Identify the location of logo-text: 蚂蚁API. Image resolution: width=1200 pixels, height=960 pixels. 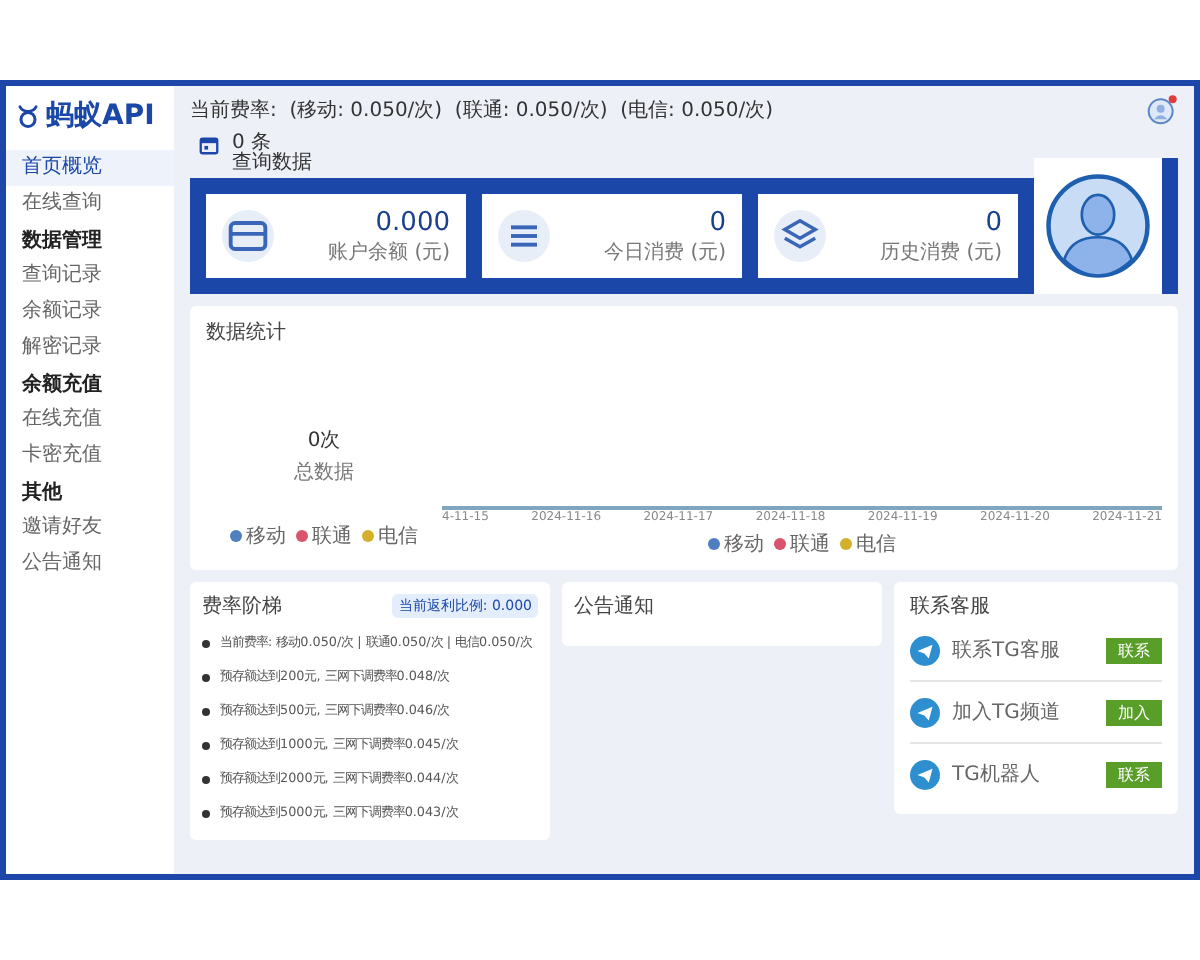
(100, 116).